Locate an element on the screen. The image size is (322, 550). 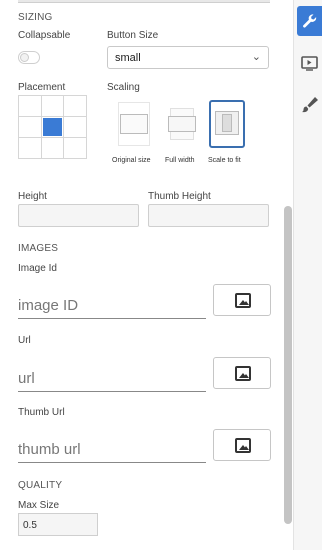
wrench-icon is located at coordinates (310, 21).